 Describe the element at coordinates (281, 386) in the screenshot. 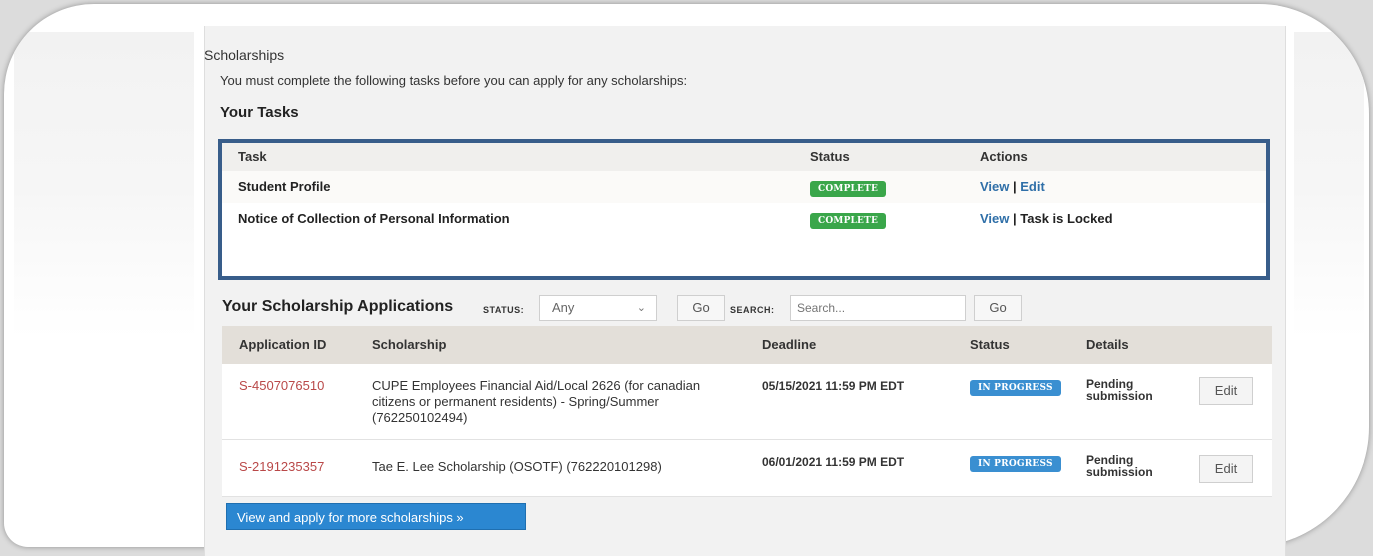

I see `application-id-link: S-4507076510` at that location.